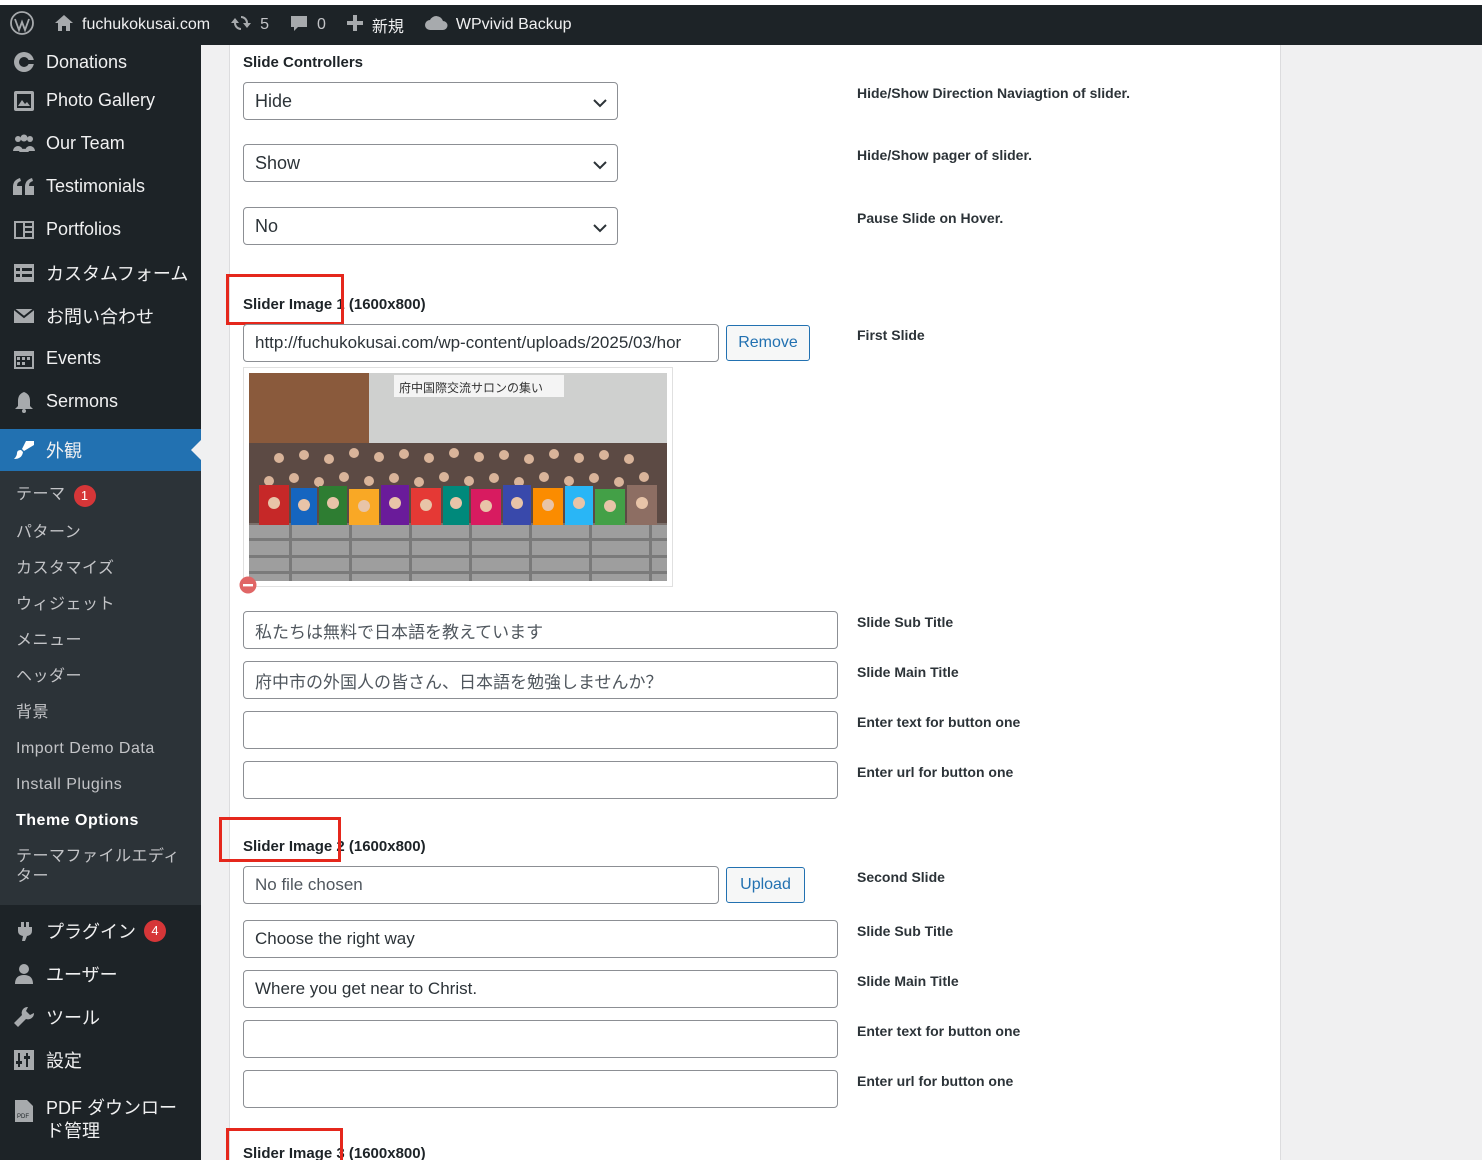 This screenshot has width=1482, height=1165. Describe the element at coordinates (100, 785) in the screenshot. I see `submenu-install-plugins: Install Plugins` at that location.